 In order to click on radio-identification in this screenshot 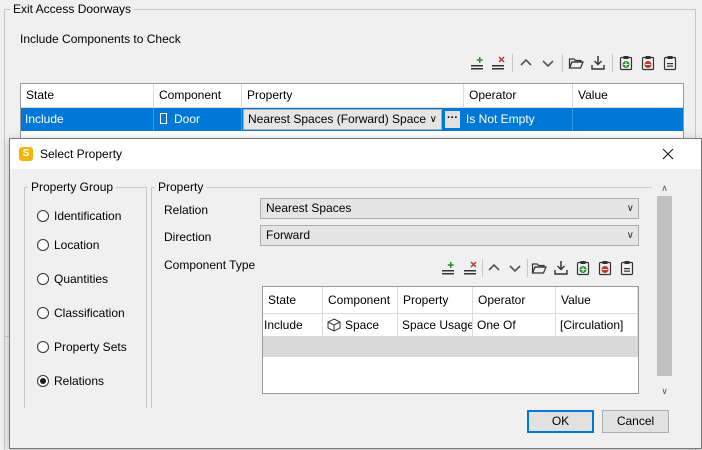, I will do `click(43, 216)`.